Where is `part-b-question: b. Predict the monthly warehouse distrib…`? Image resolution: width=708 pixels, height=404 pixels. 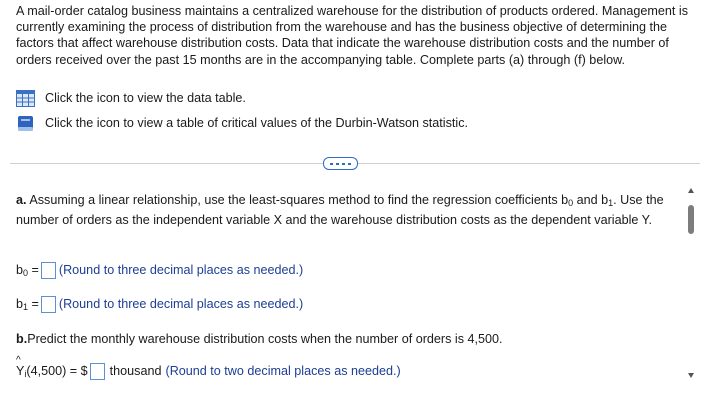
part-b-question: b. Predict the monthly warehouse distrib… is located at coordinates (259, 339).